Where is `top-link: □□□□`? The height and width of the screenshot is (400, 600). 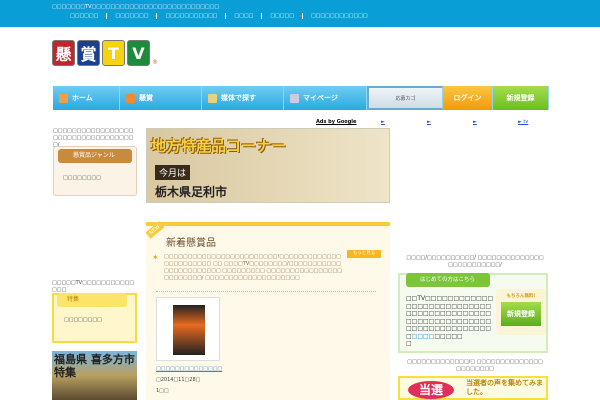
top-link: □□□□ is located at coordinates (244, 16).